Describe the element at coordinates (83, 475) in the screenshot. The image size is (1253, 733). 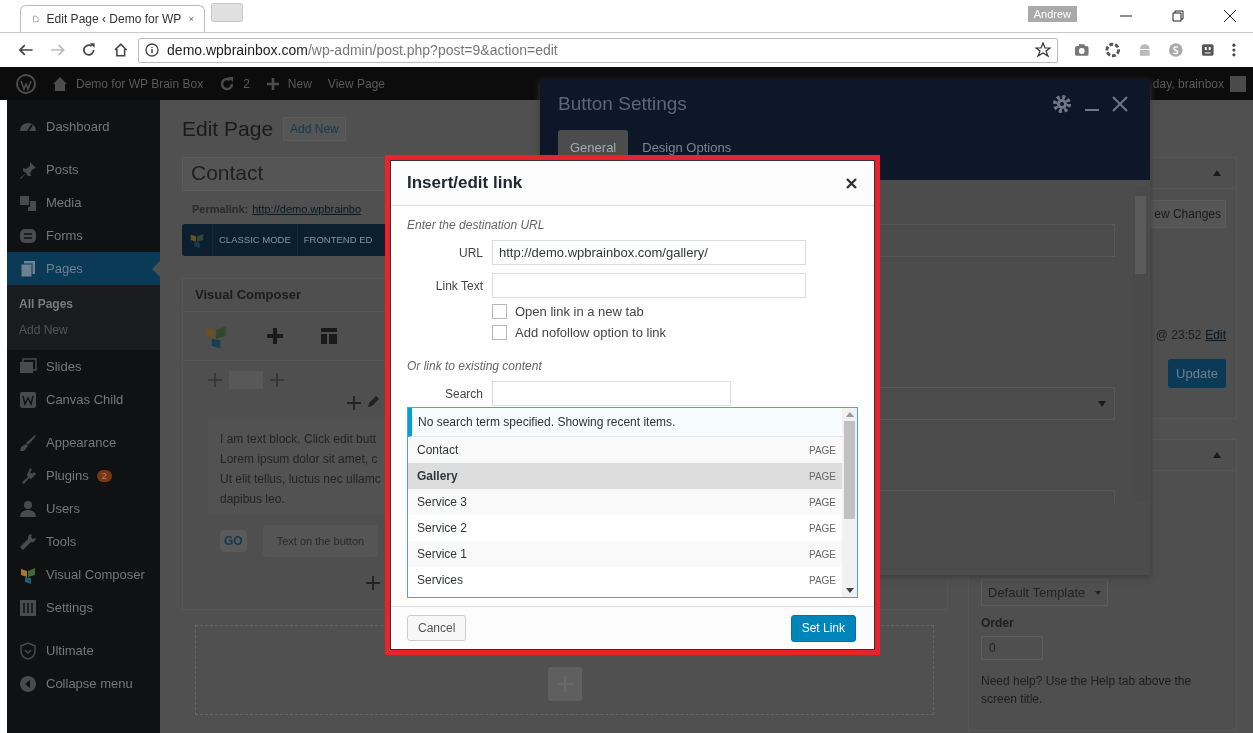
I see `sidebar-item: Plugins 2` at that location.